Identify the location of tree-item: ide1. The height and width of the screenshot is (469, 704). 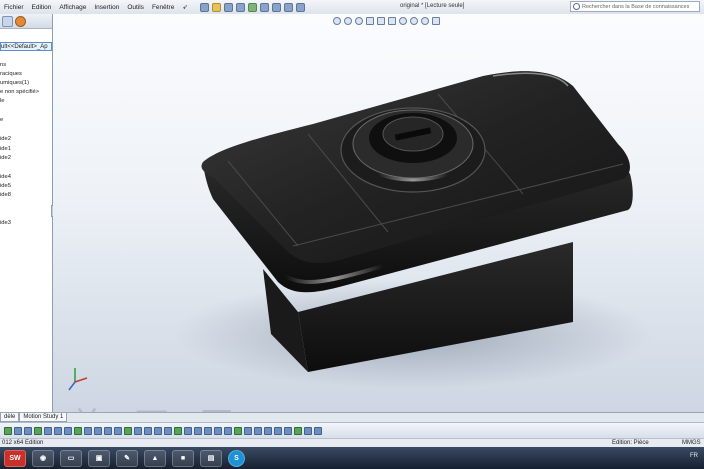
(5, 149).